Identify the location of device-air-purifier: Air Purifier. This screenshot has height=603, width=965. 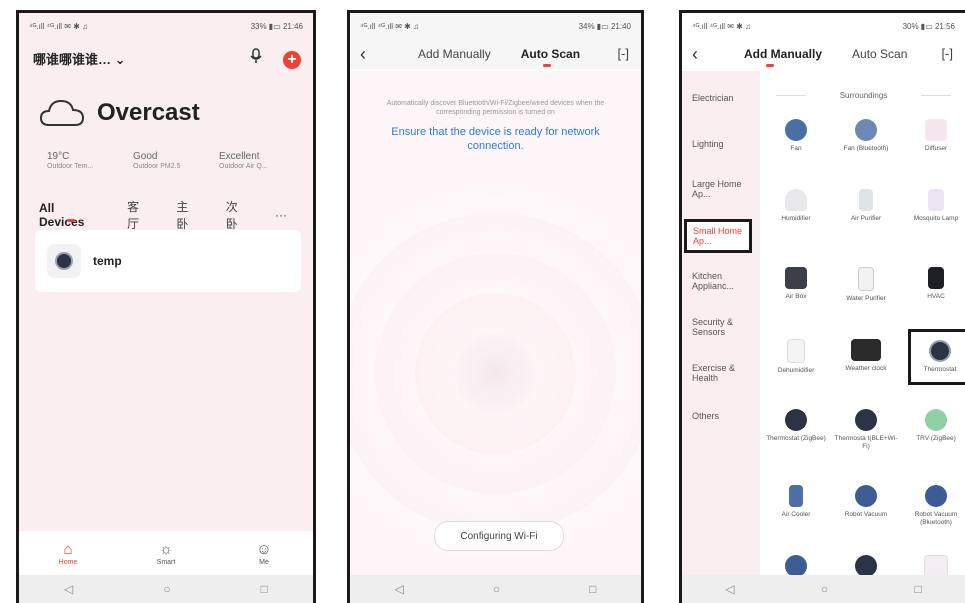
(866, 206).